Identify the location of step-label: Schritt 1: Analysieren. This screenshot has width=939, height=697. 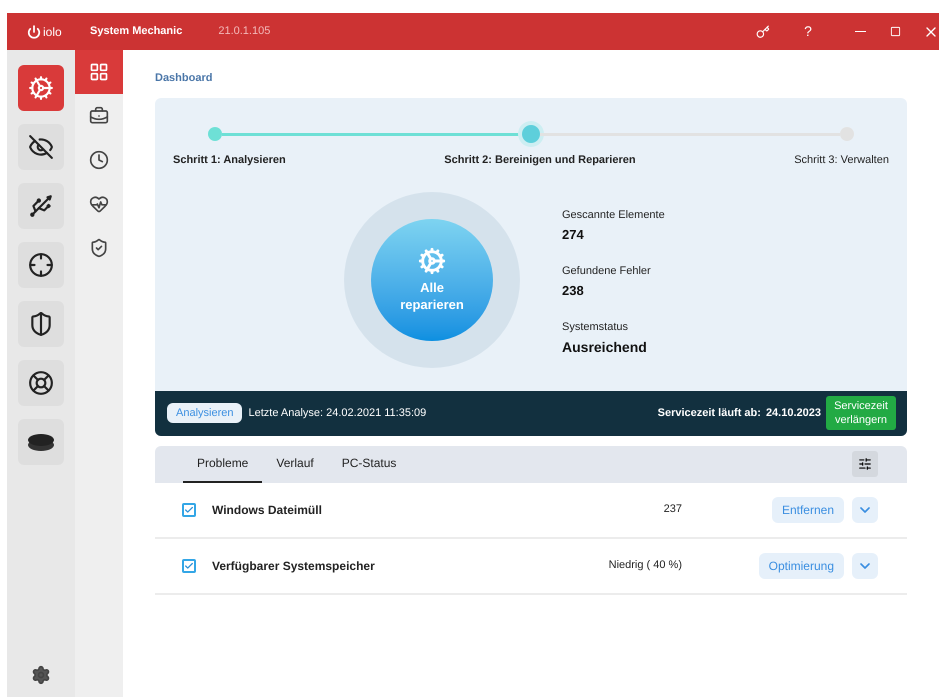
(229, 160).